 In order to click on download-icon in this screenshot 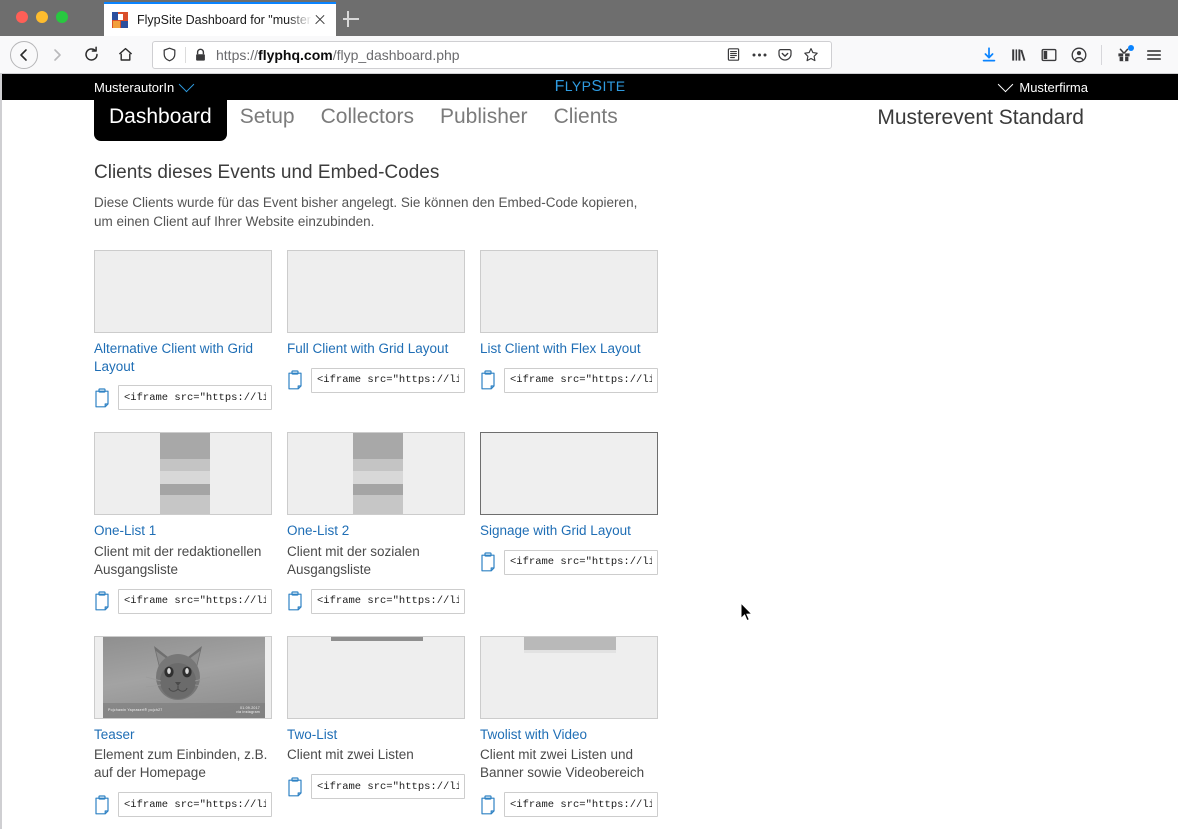, I will do `click(989, 55)`.